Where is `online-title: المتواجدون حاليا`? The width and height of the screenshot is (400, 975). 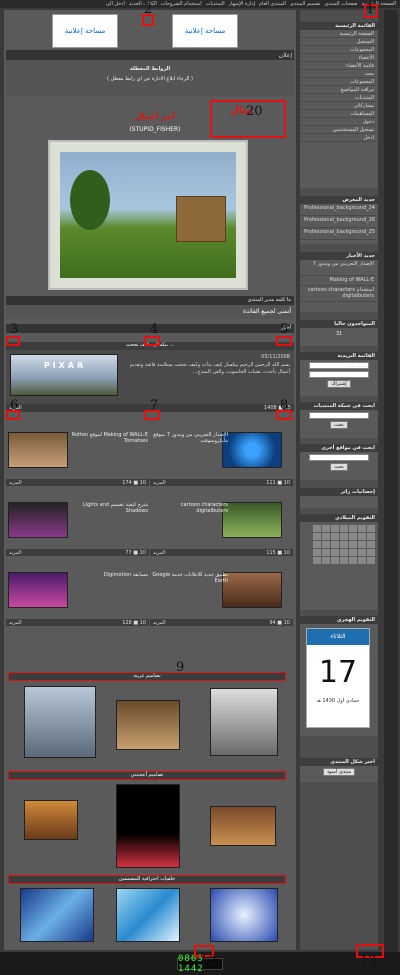 online-title: المتواجدون حاليا is located at coordinates (339, 324).